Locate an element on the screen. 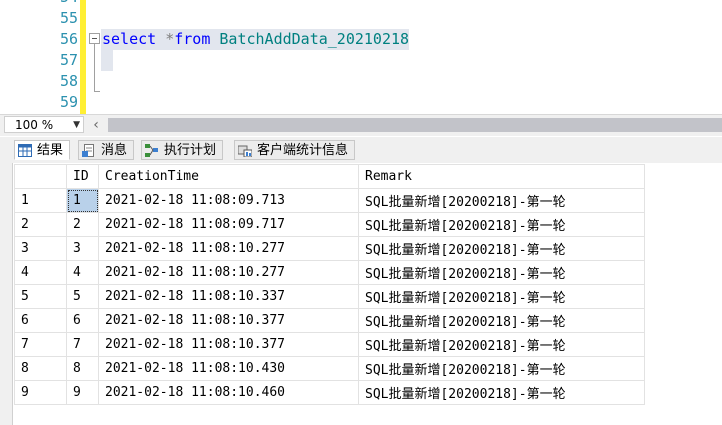  horizontal-scrollbar-thumb is located at coordinates (415, 125).